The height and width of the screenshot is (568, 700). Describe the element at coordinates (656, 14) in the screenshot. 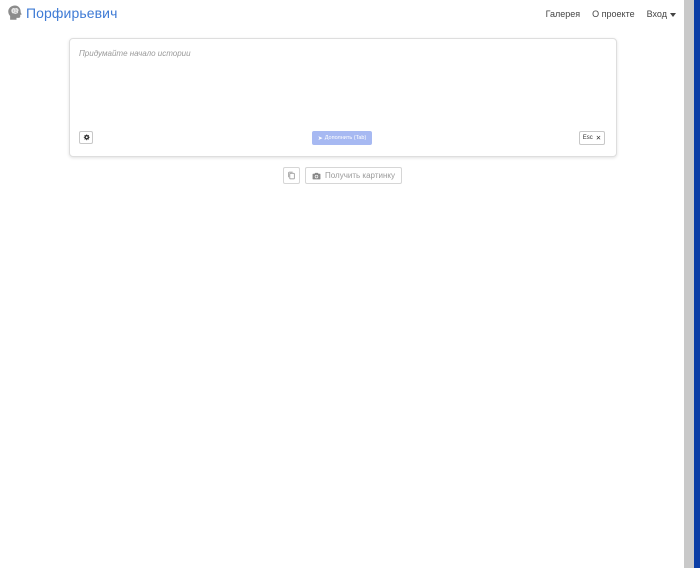

I see `nav-login-label: Вход` at that location.